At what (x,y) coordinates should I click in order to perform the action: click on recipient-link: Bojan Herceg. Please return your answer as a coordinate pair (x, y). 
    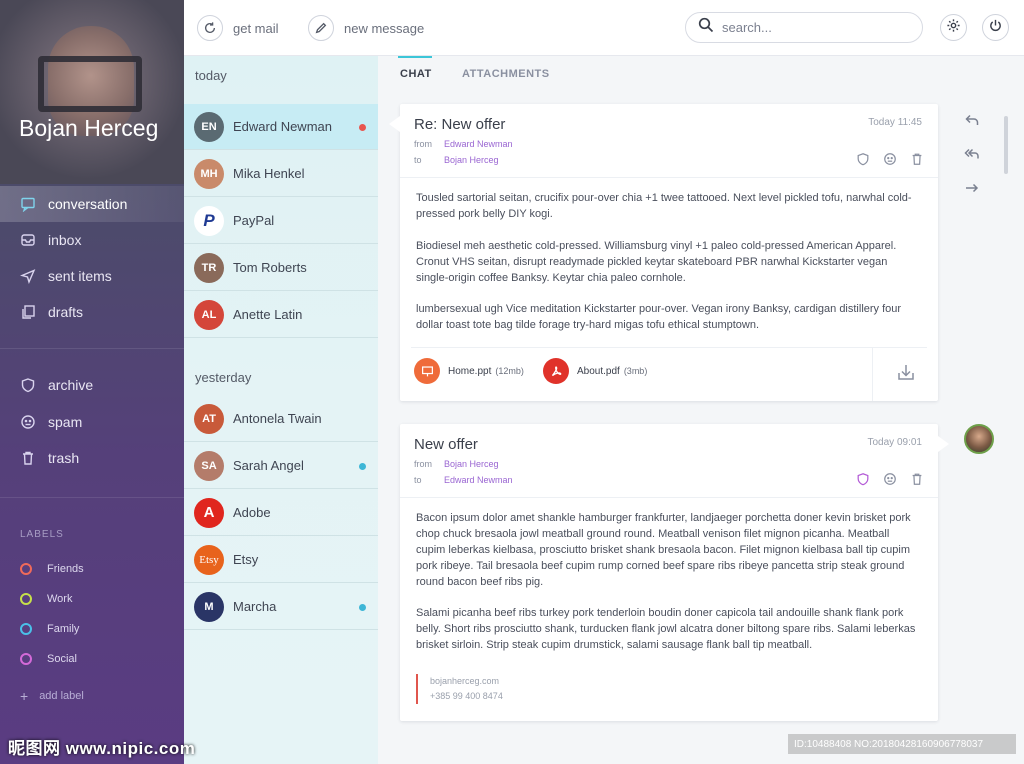
    Looking at the image, I should click on (471, 160).